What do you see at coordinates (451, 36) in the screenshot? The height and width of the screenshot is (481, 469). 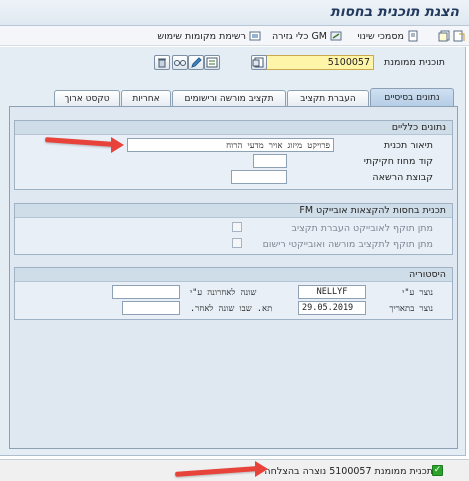 I see `toolbar-icons-right` at bounding box center [451, 36].